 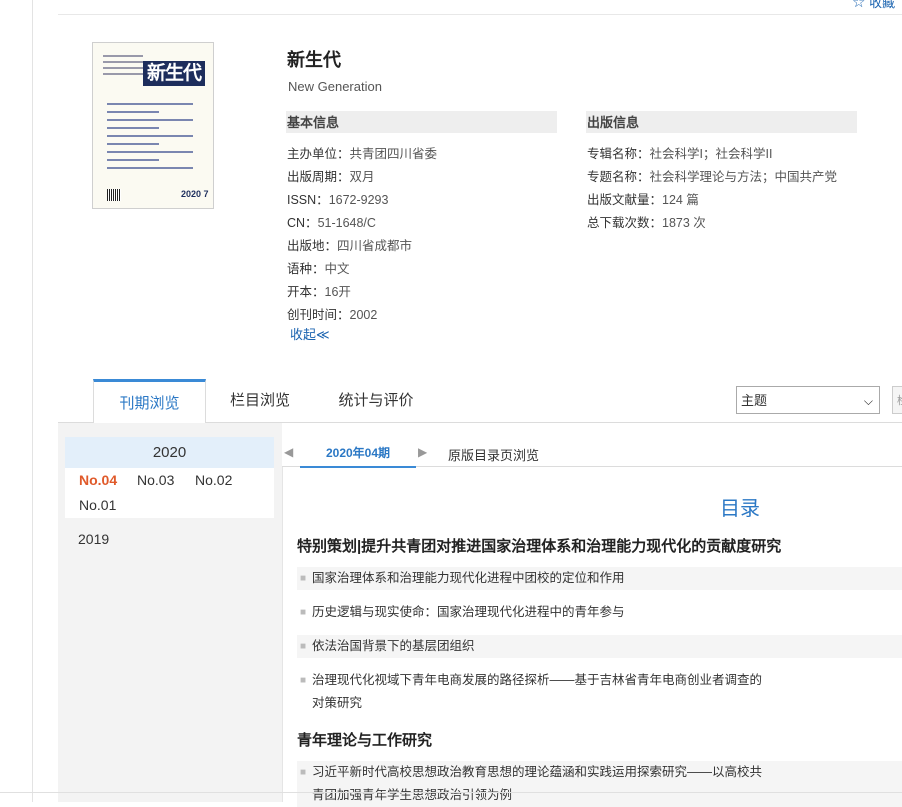 I want to click on favorite-label: 收藏, so click(x=882, y=5).